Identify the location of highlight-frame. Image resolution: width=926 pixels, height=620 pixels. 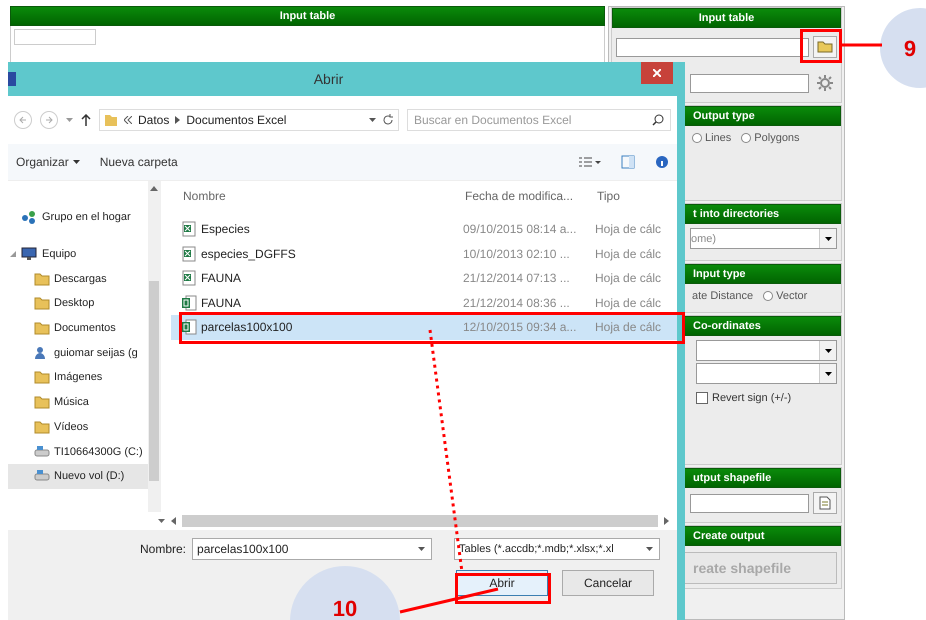
(821, 46).